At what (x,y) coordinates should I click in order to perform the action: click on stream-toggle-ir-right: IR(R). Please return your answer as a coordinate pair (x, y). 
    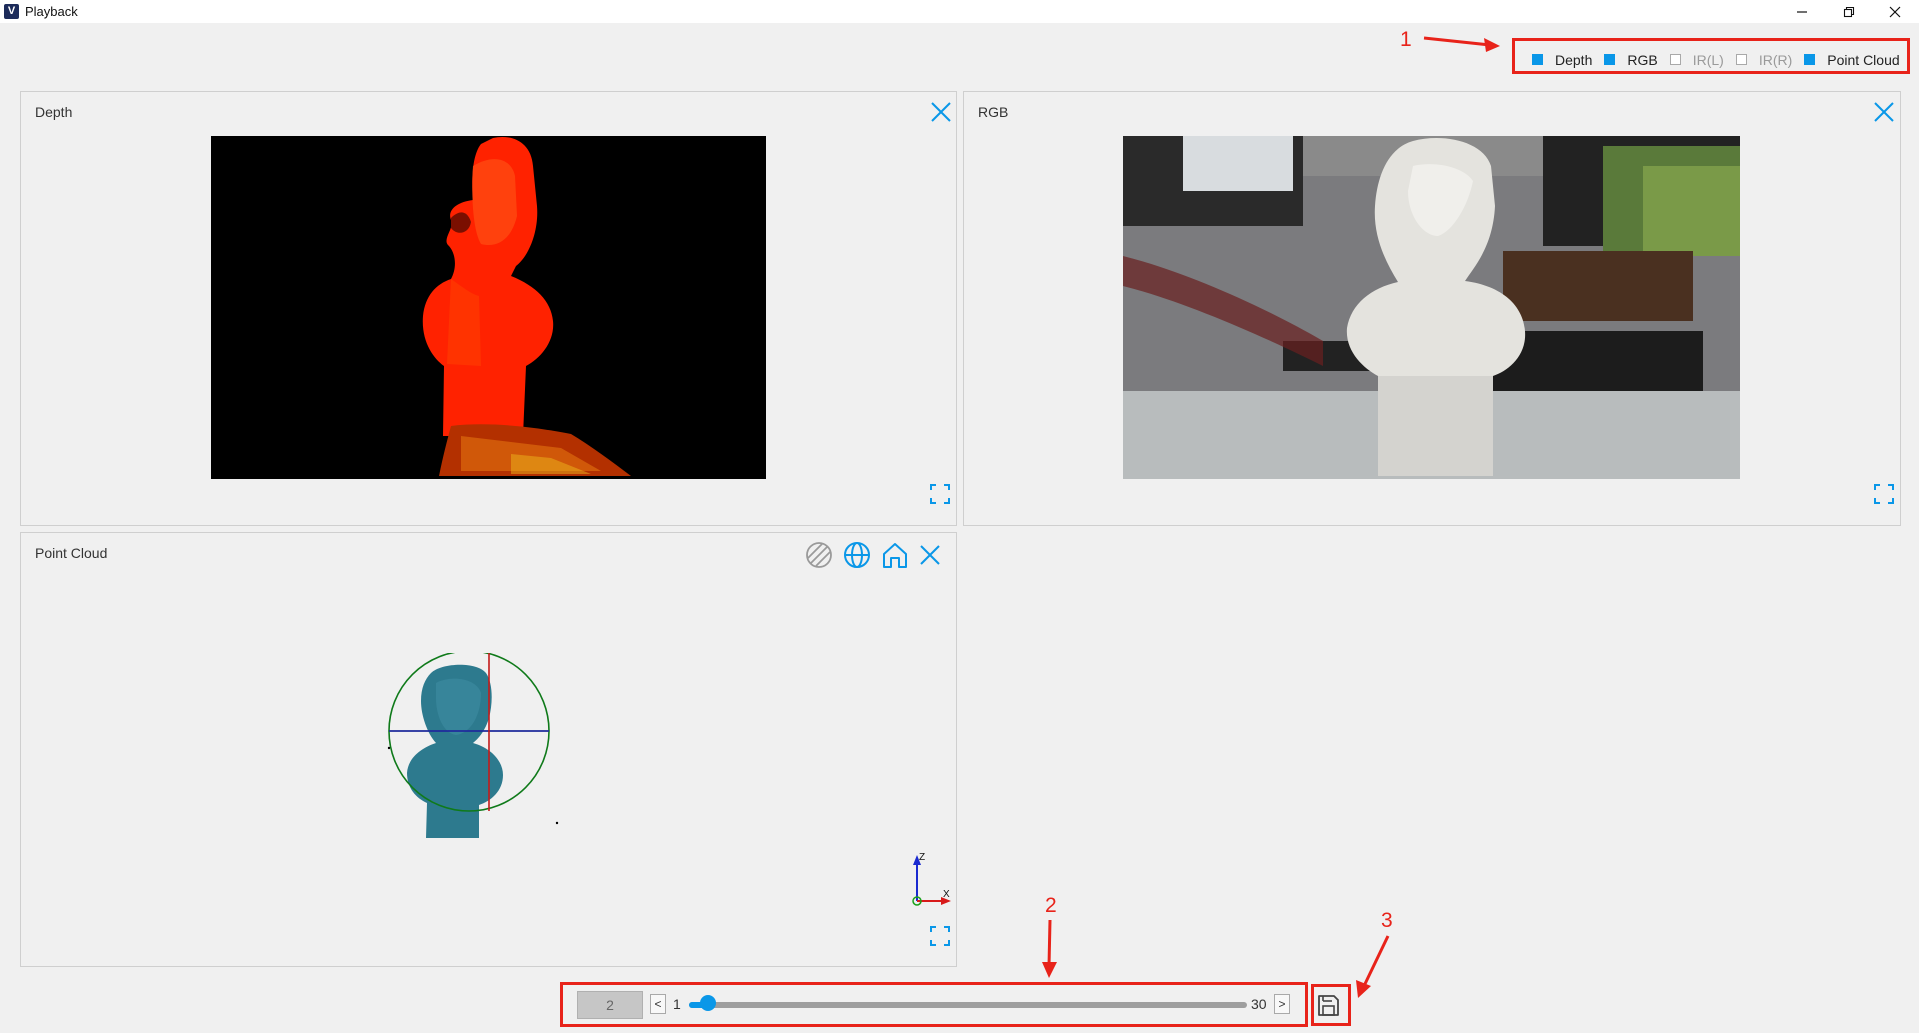
    Looking at the image, I should click on (1764, 59).